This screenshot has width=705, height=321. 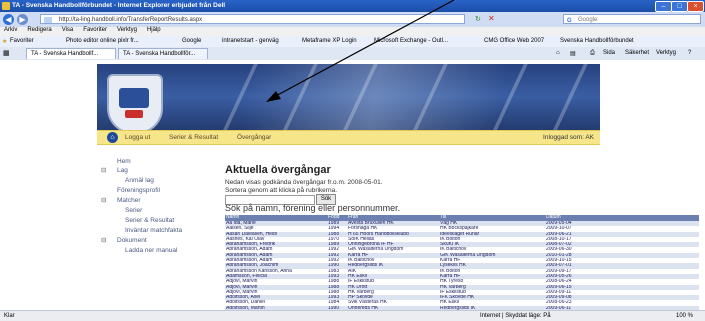 What do you see at coordinates (154, 30) in the screenshot?
I see `menu-hjalp: Hjälp` at bounding box center [154, 30].